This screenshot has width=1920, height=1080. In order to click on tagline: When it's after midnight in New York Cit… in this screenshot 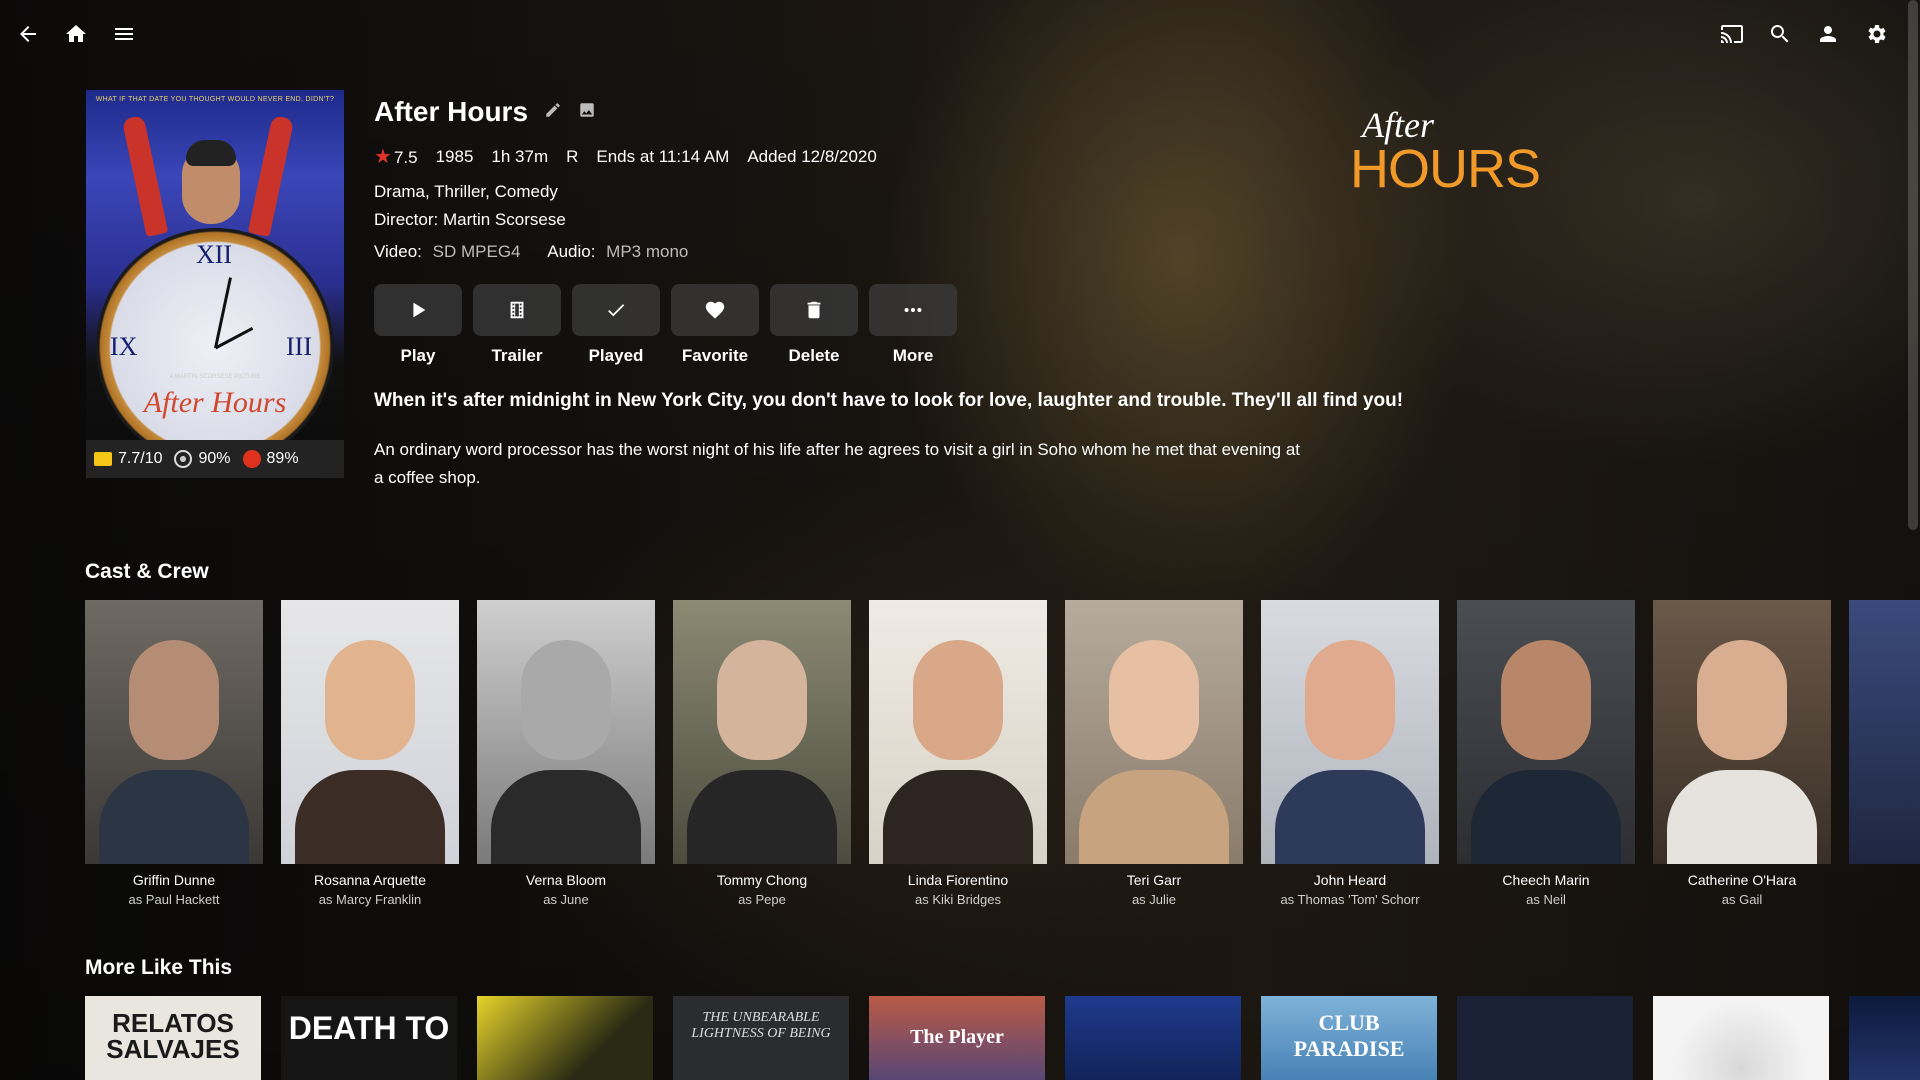, I will do `click(889, 400)`.